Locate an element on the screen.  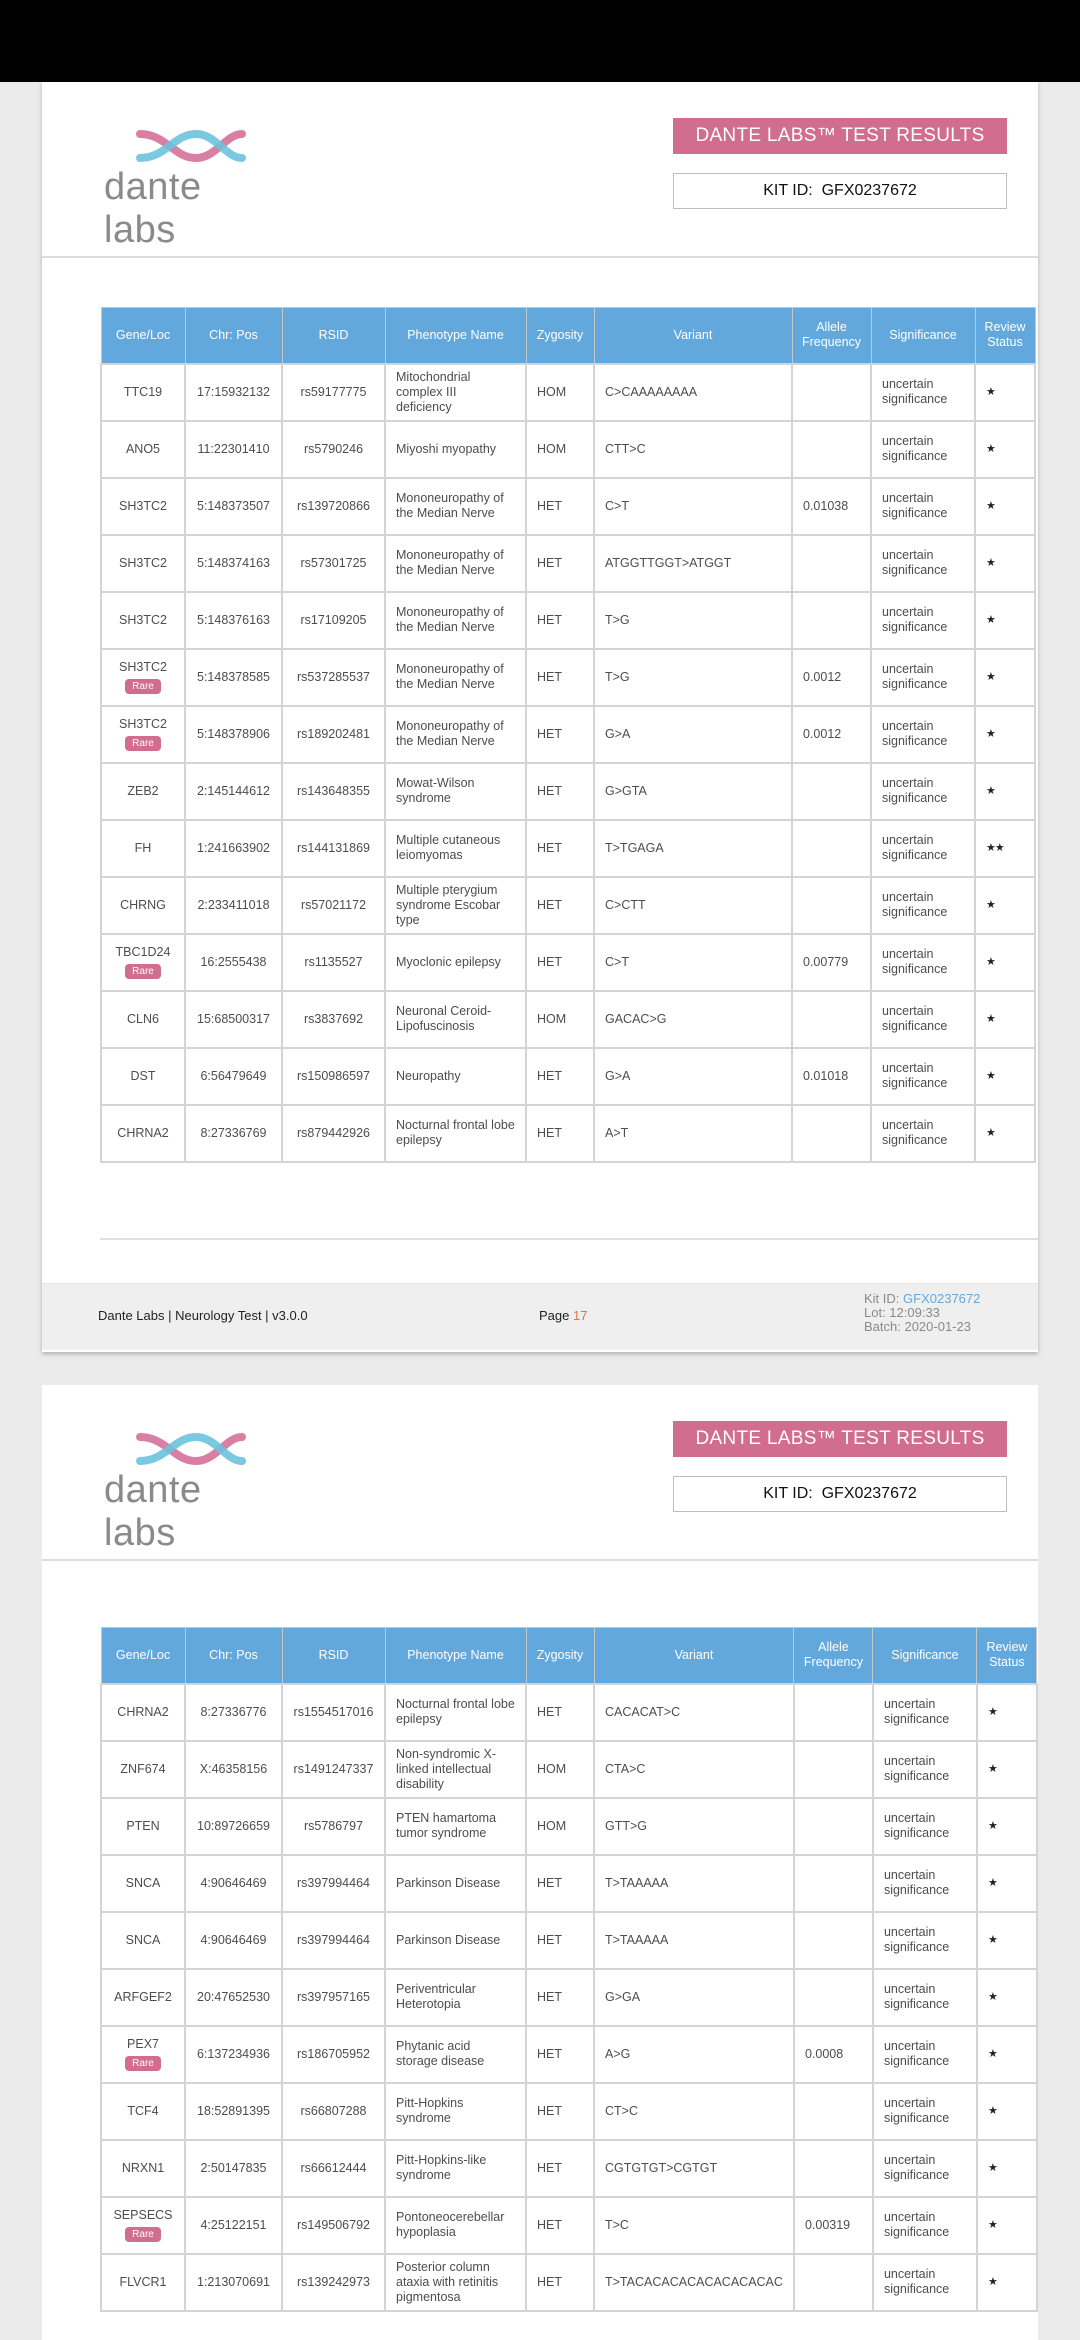
rsid-cell: rs150986597 is located at coordinates (333, 1076).